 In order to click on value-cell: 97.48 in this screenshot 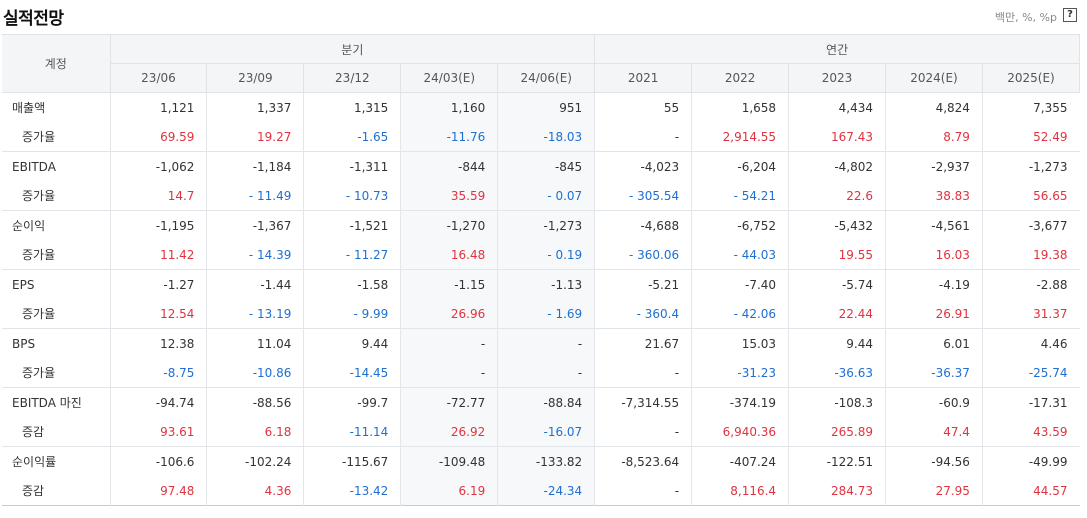, I will do `click(158, 491)`.